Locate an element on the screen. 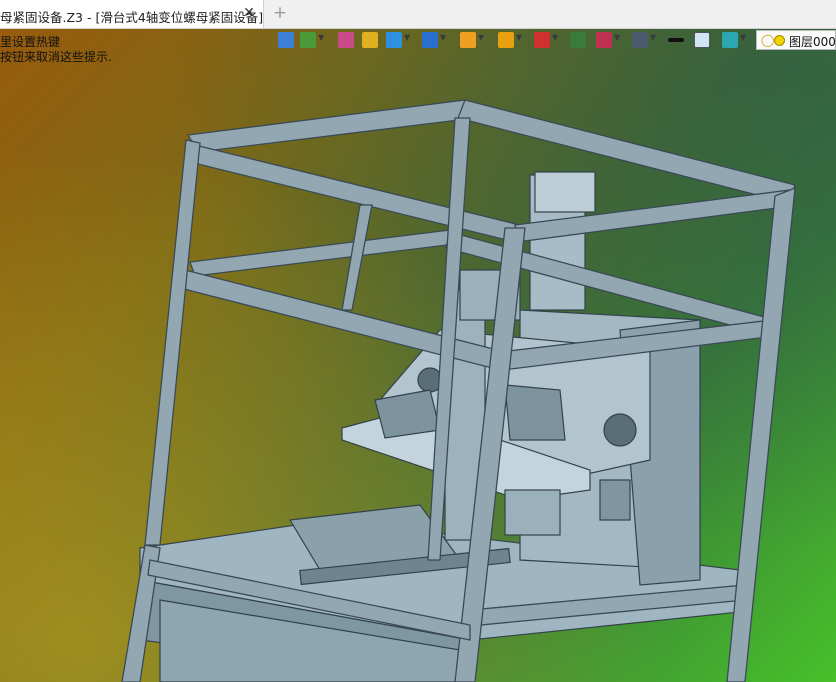  document-tab-bar: 母紧固设备.Z3 - [滑台式4轴变位螺母紧固设备] ✕ + is located at coordinates (418, 14).